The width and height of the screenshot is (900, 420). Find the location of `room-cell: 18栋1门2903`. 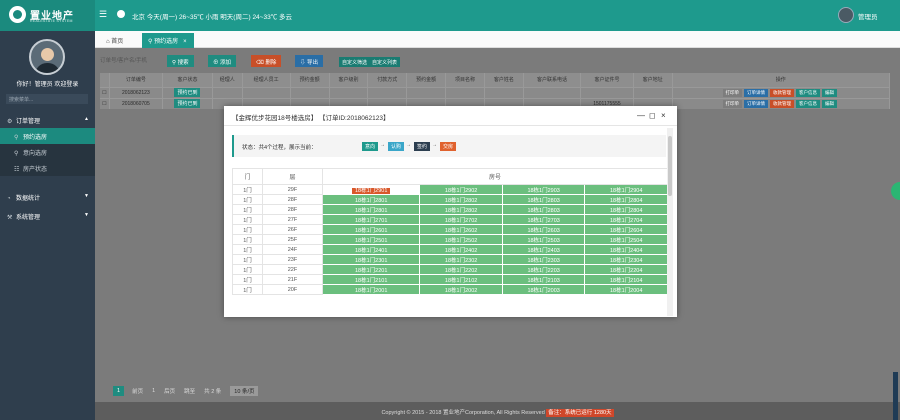

room-cell: 18栋1门2903 is located at coordinates (543, 189).